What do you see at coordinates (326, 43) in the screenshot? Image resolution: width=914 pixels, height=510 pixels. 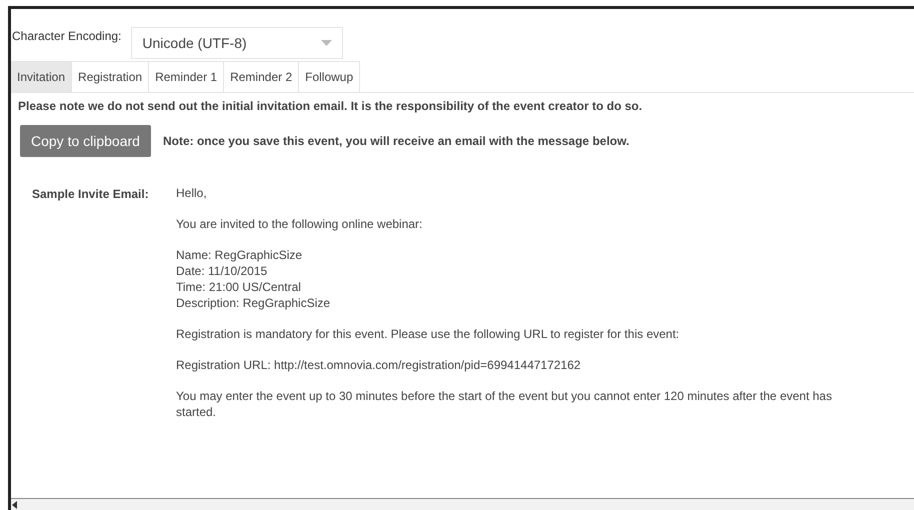 I see `dropdown-caret-icon` at bounding box center [326, 43].